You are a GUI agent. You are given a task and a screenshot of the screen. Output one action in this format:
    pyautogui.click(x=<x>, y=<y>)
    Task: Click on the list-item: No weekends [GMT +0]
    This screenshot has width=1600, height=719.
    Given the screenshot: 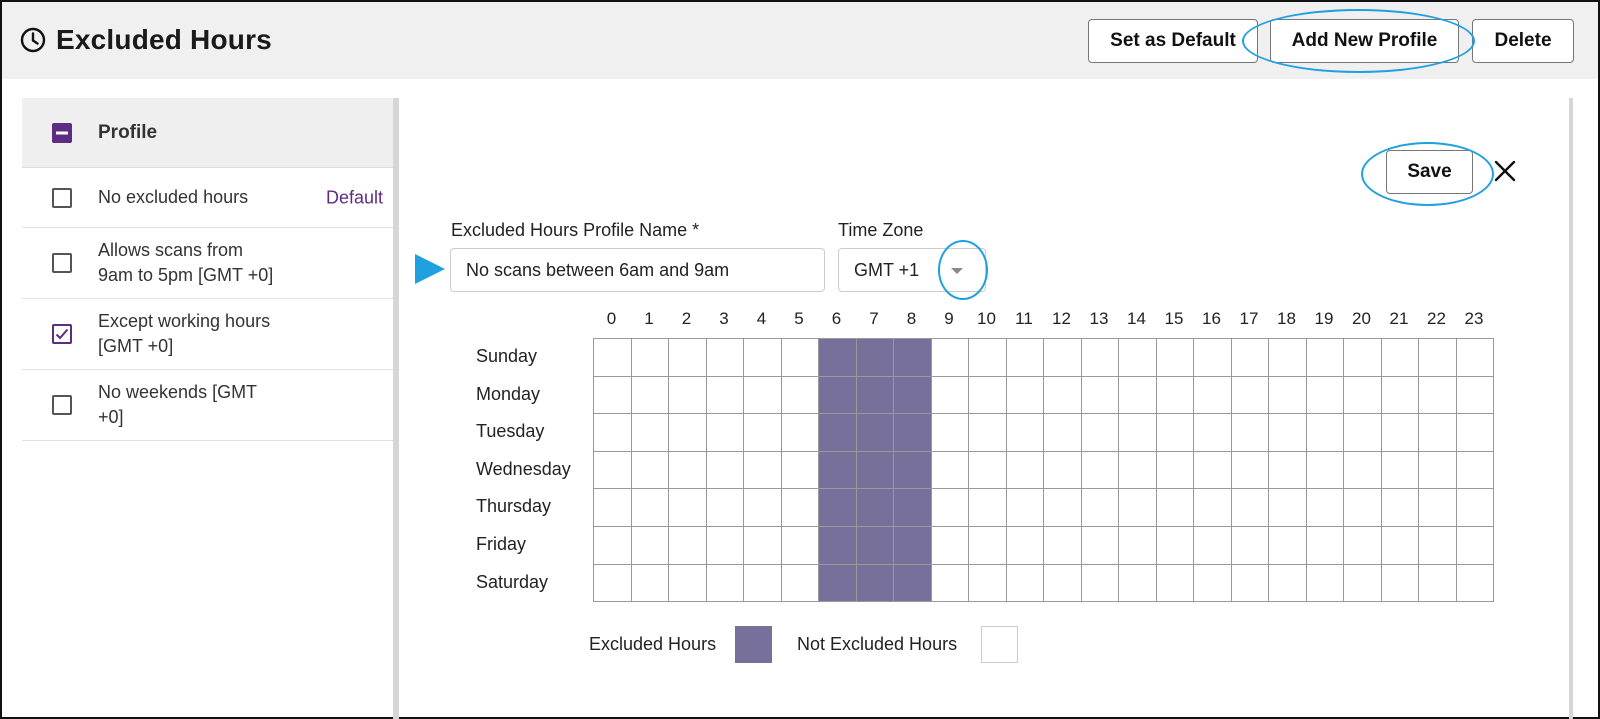 What is the action you would take?
    pyautogui.click(x=207, y=405)
    